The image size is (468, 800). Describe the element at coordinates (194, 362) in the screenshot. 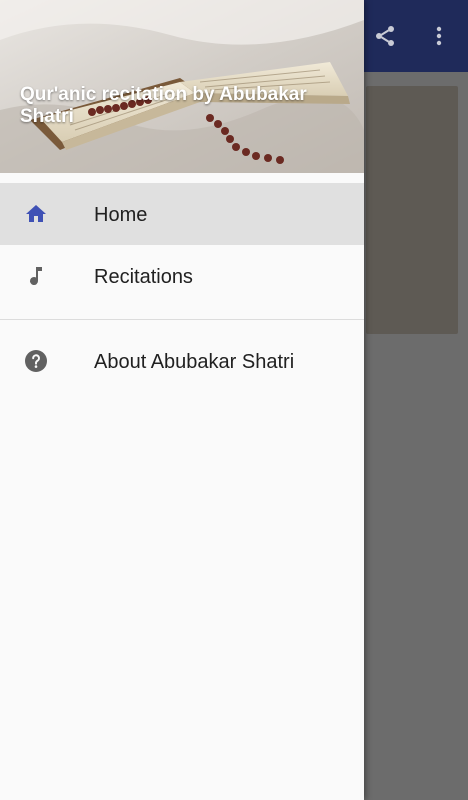

I see `drawer-item-label: About Abubakar Shatri` at that location.